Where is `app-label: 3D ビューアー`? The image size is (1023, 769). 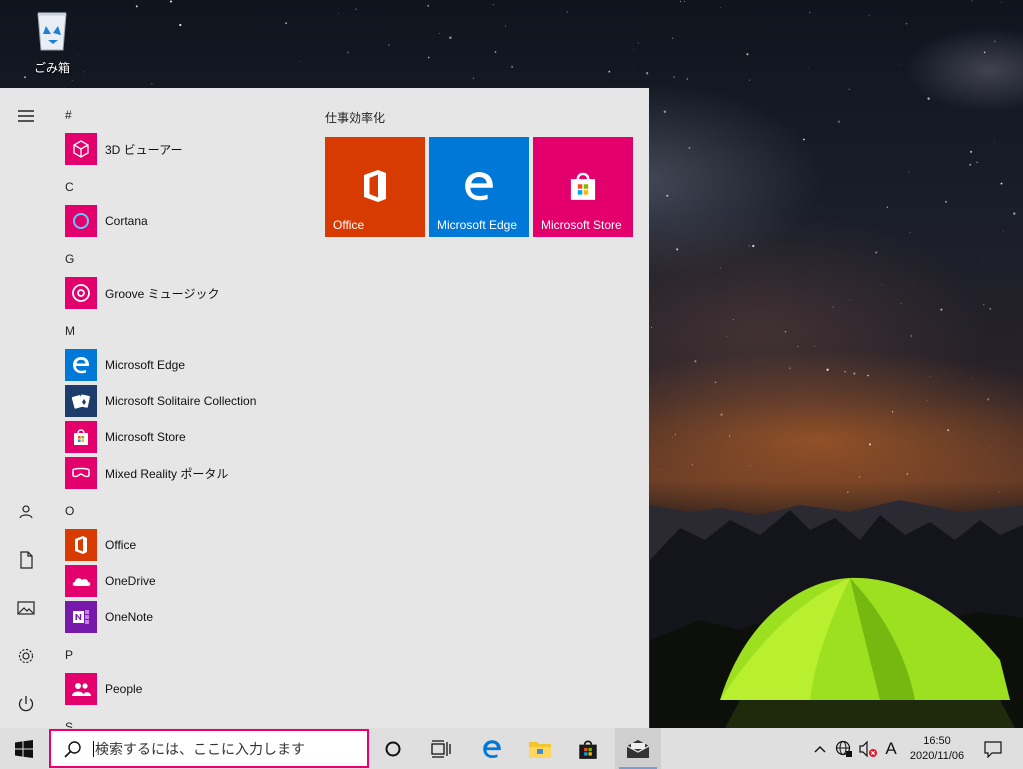 app-label: 3D ビューアー is located at coordinates (144, 149).